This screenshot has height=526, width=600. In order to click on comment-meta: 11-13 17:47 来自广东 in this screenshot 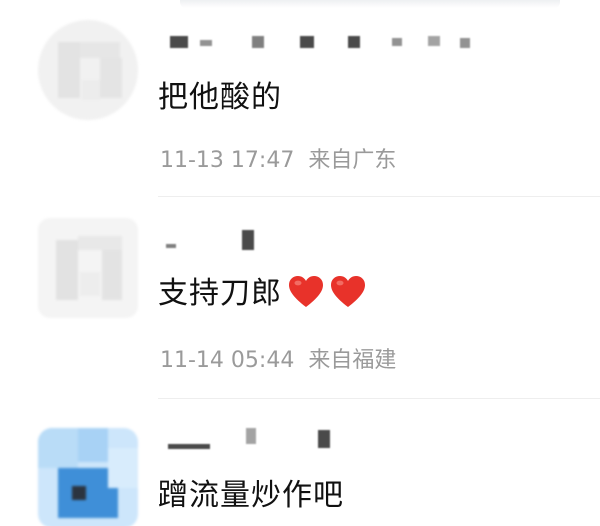, I will do `click(278, 158)`.